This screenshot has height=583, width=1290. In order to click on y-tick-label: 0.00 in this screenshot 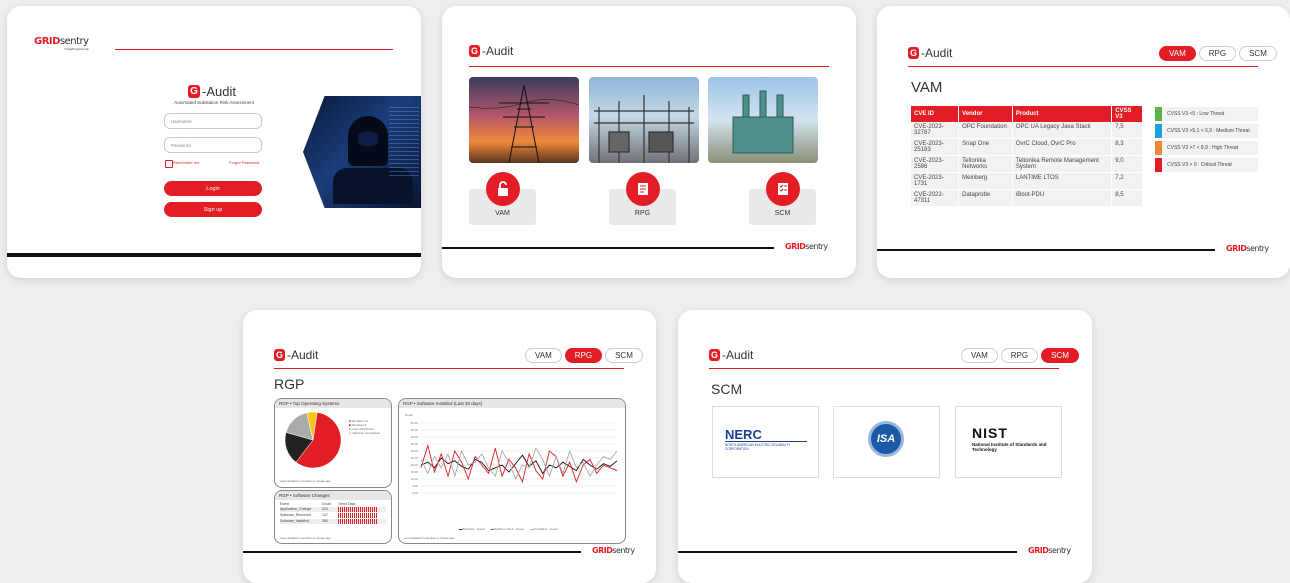, I will do `click(415, 493)`.